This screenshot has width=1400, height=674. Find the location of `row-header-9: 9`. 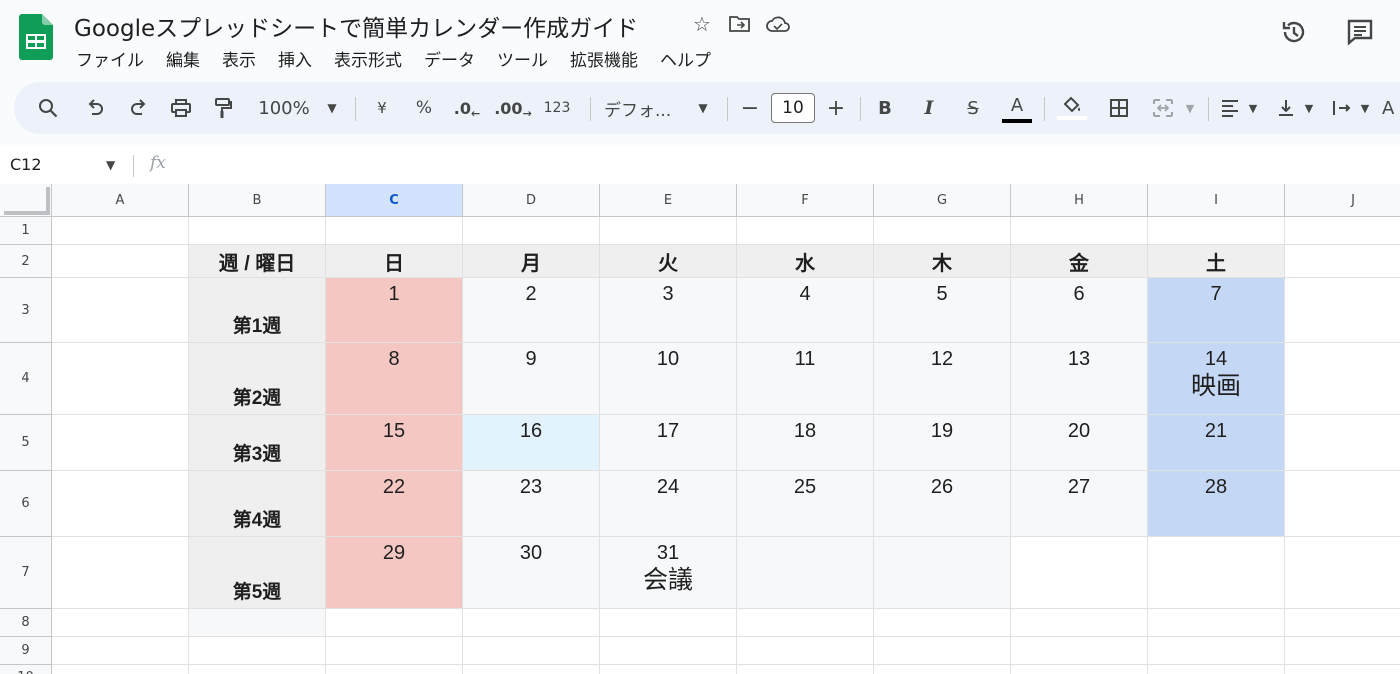

row-header-9: 9 is located at coordinates (26, 651).